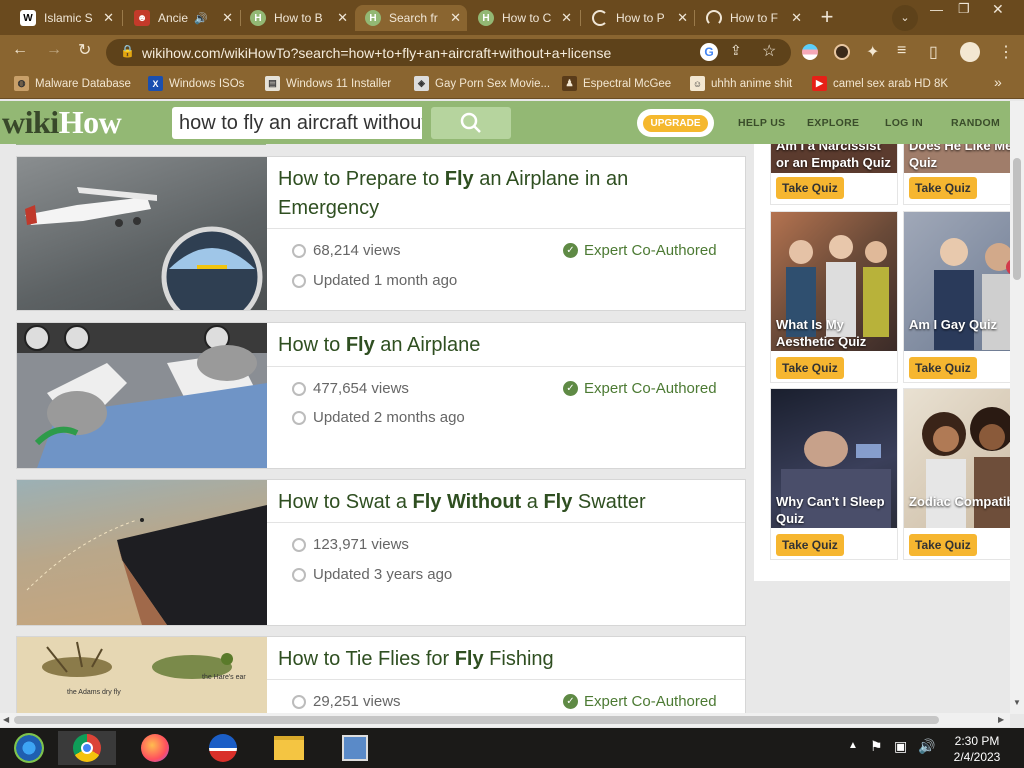 Image resolution: width=1024 pixels, height=768 pixels. Describe the element at coordinates (926, 746) in the screenshot. I see `volume-icon: 🔊` at that location.